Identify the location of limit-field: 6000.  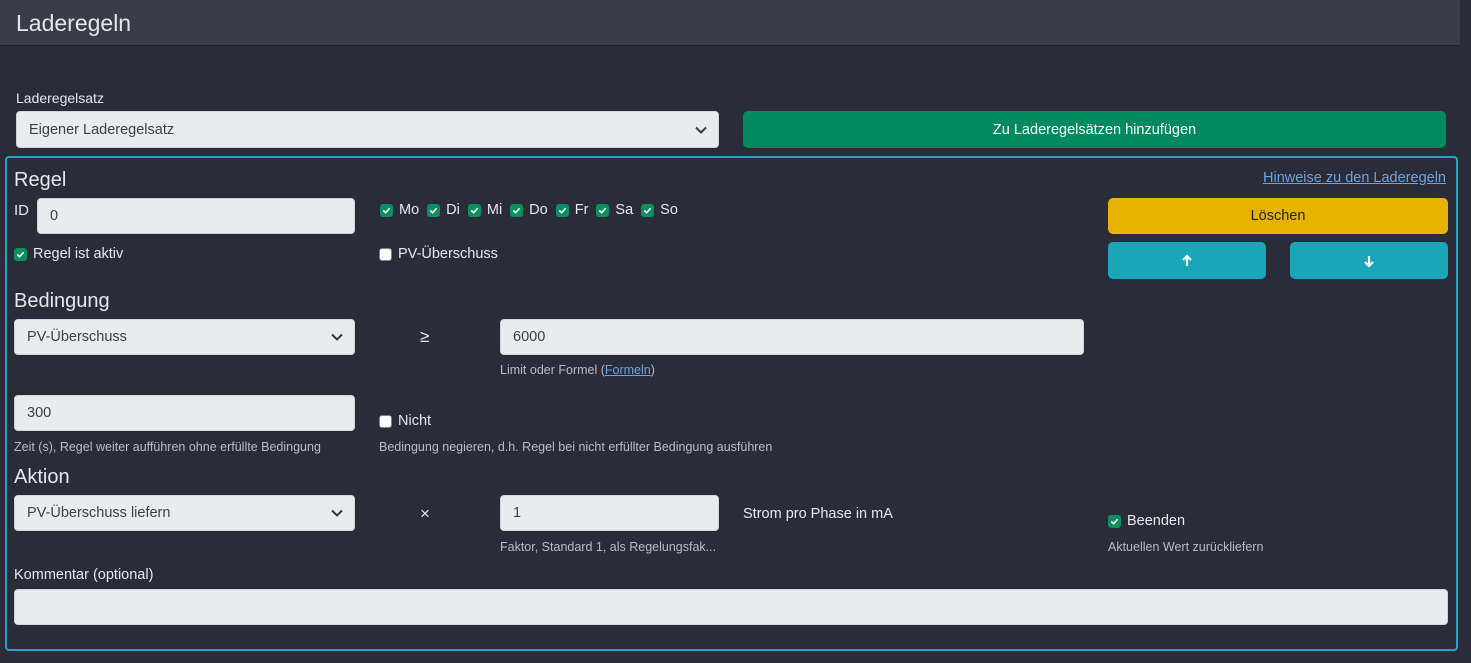
(792, 337).